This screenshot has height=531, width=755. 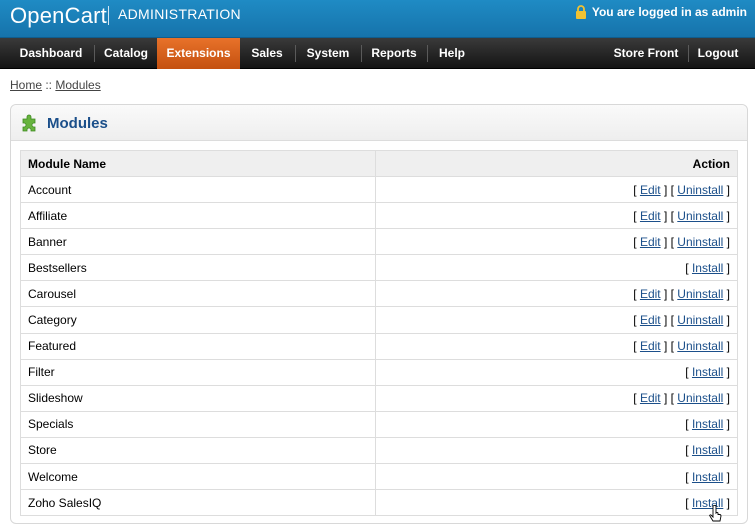 I want to click on table-header-row: Module Name Action, so click(x=379, y=163).